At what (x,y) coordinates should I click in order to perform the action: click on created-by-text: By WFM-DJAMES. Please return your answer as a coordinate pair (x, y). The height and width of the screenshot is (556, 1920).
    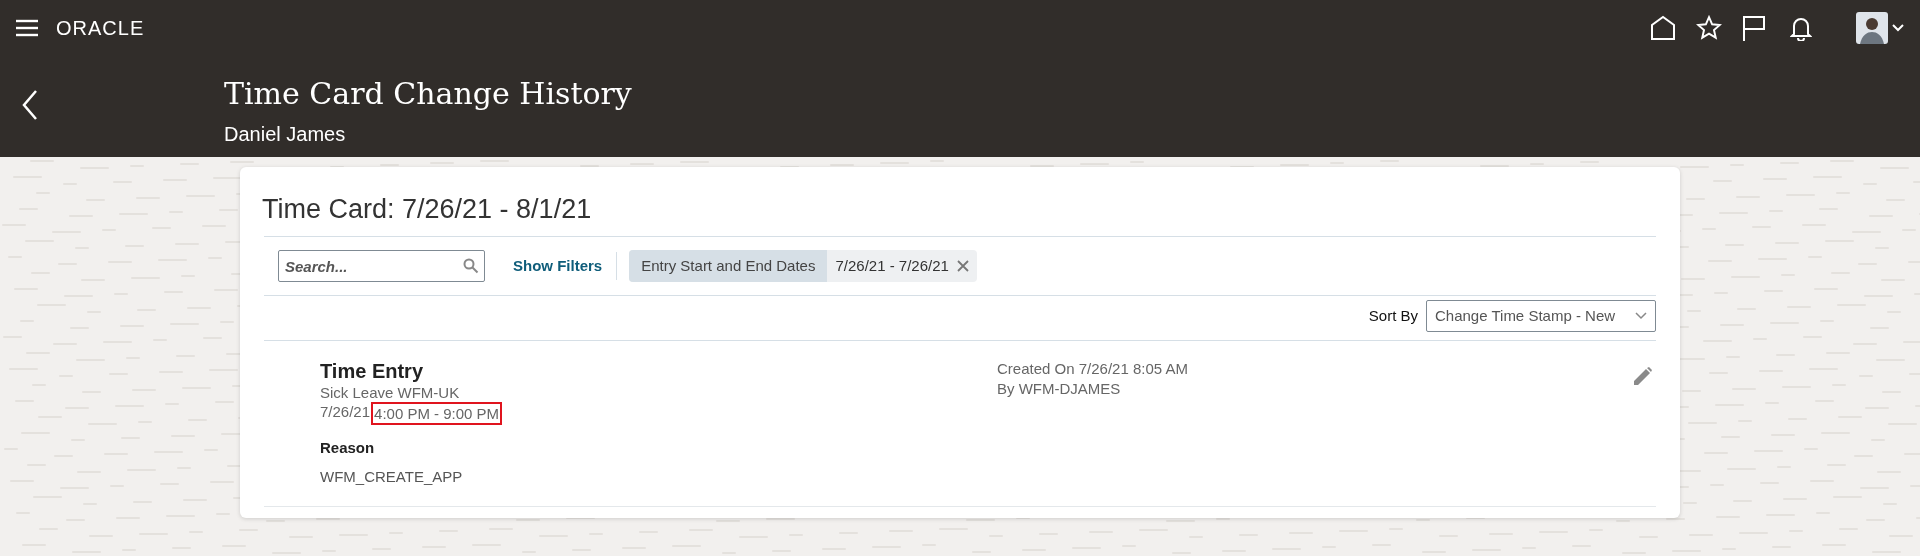
    Looking at the image, I should click on (1059, 389).